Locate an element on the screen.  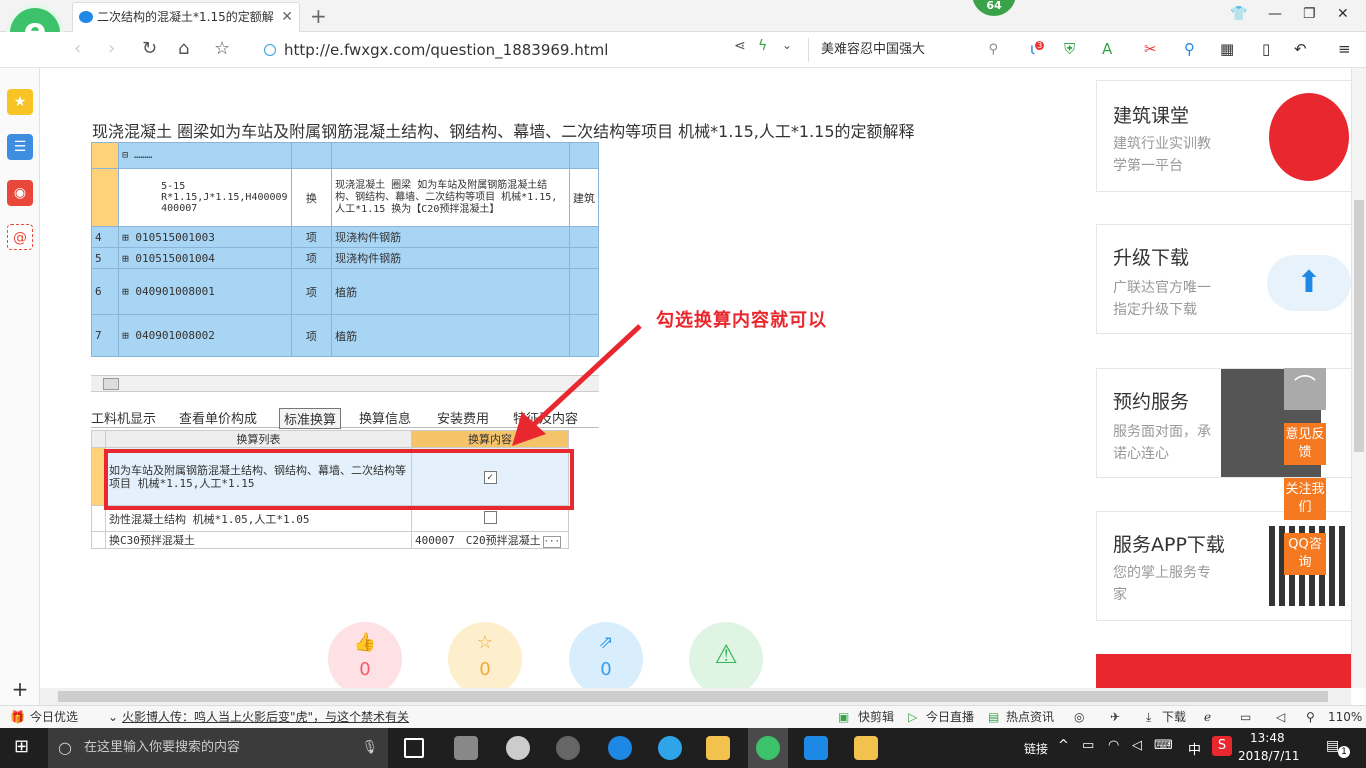
apps-icon: ▦ is located at coordinates (1227, 49).